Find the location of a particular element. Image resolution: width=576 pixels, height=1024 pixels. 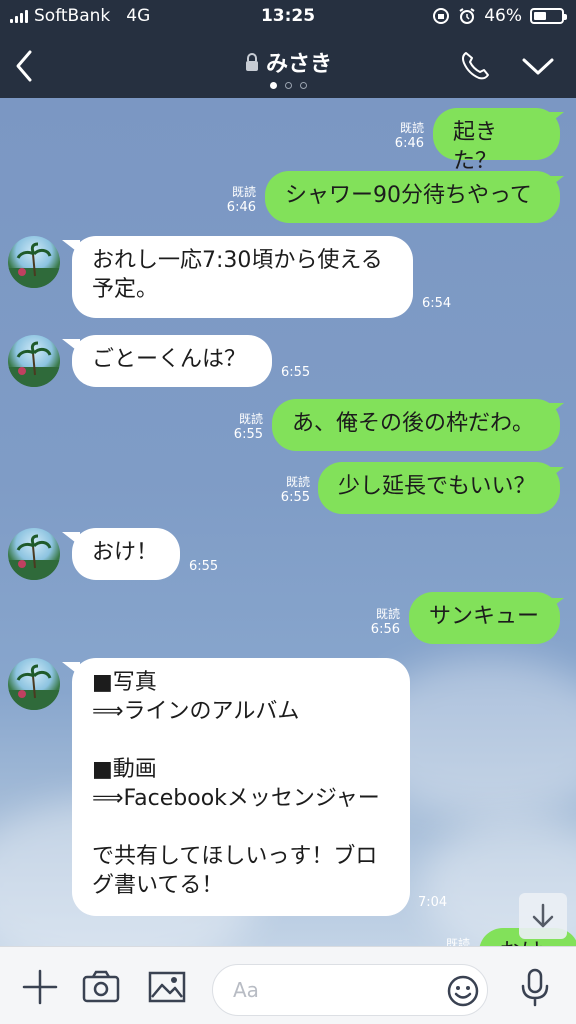

message-bubble-incoming: おれし一応7:30頃から使える 予定。 is located at coordinates (242, 277).